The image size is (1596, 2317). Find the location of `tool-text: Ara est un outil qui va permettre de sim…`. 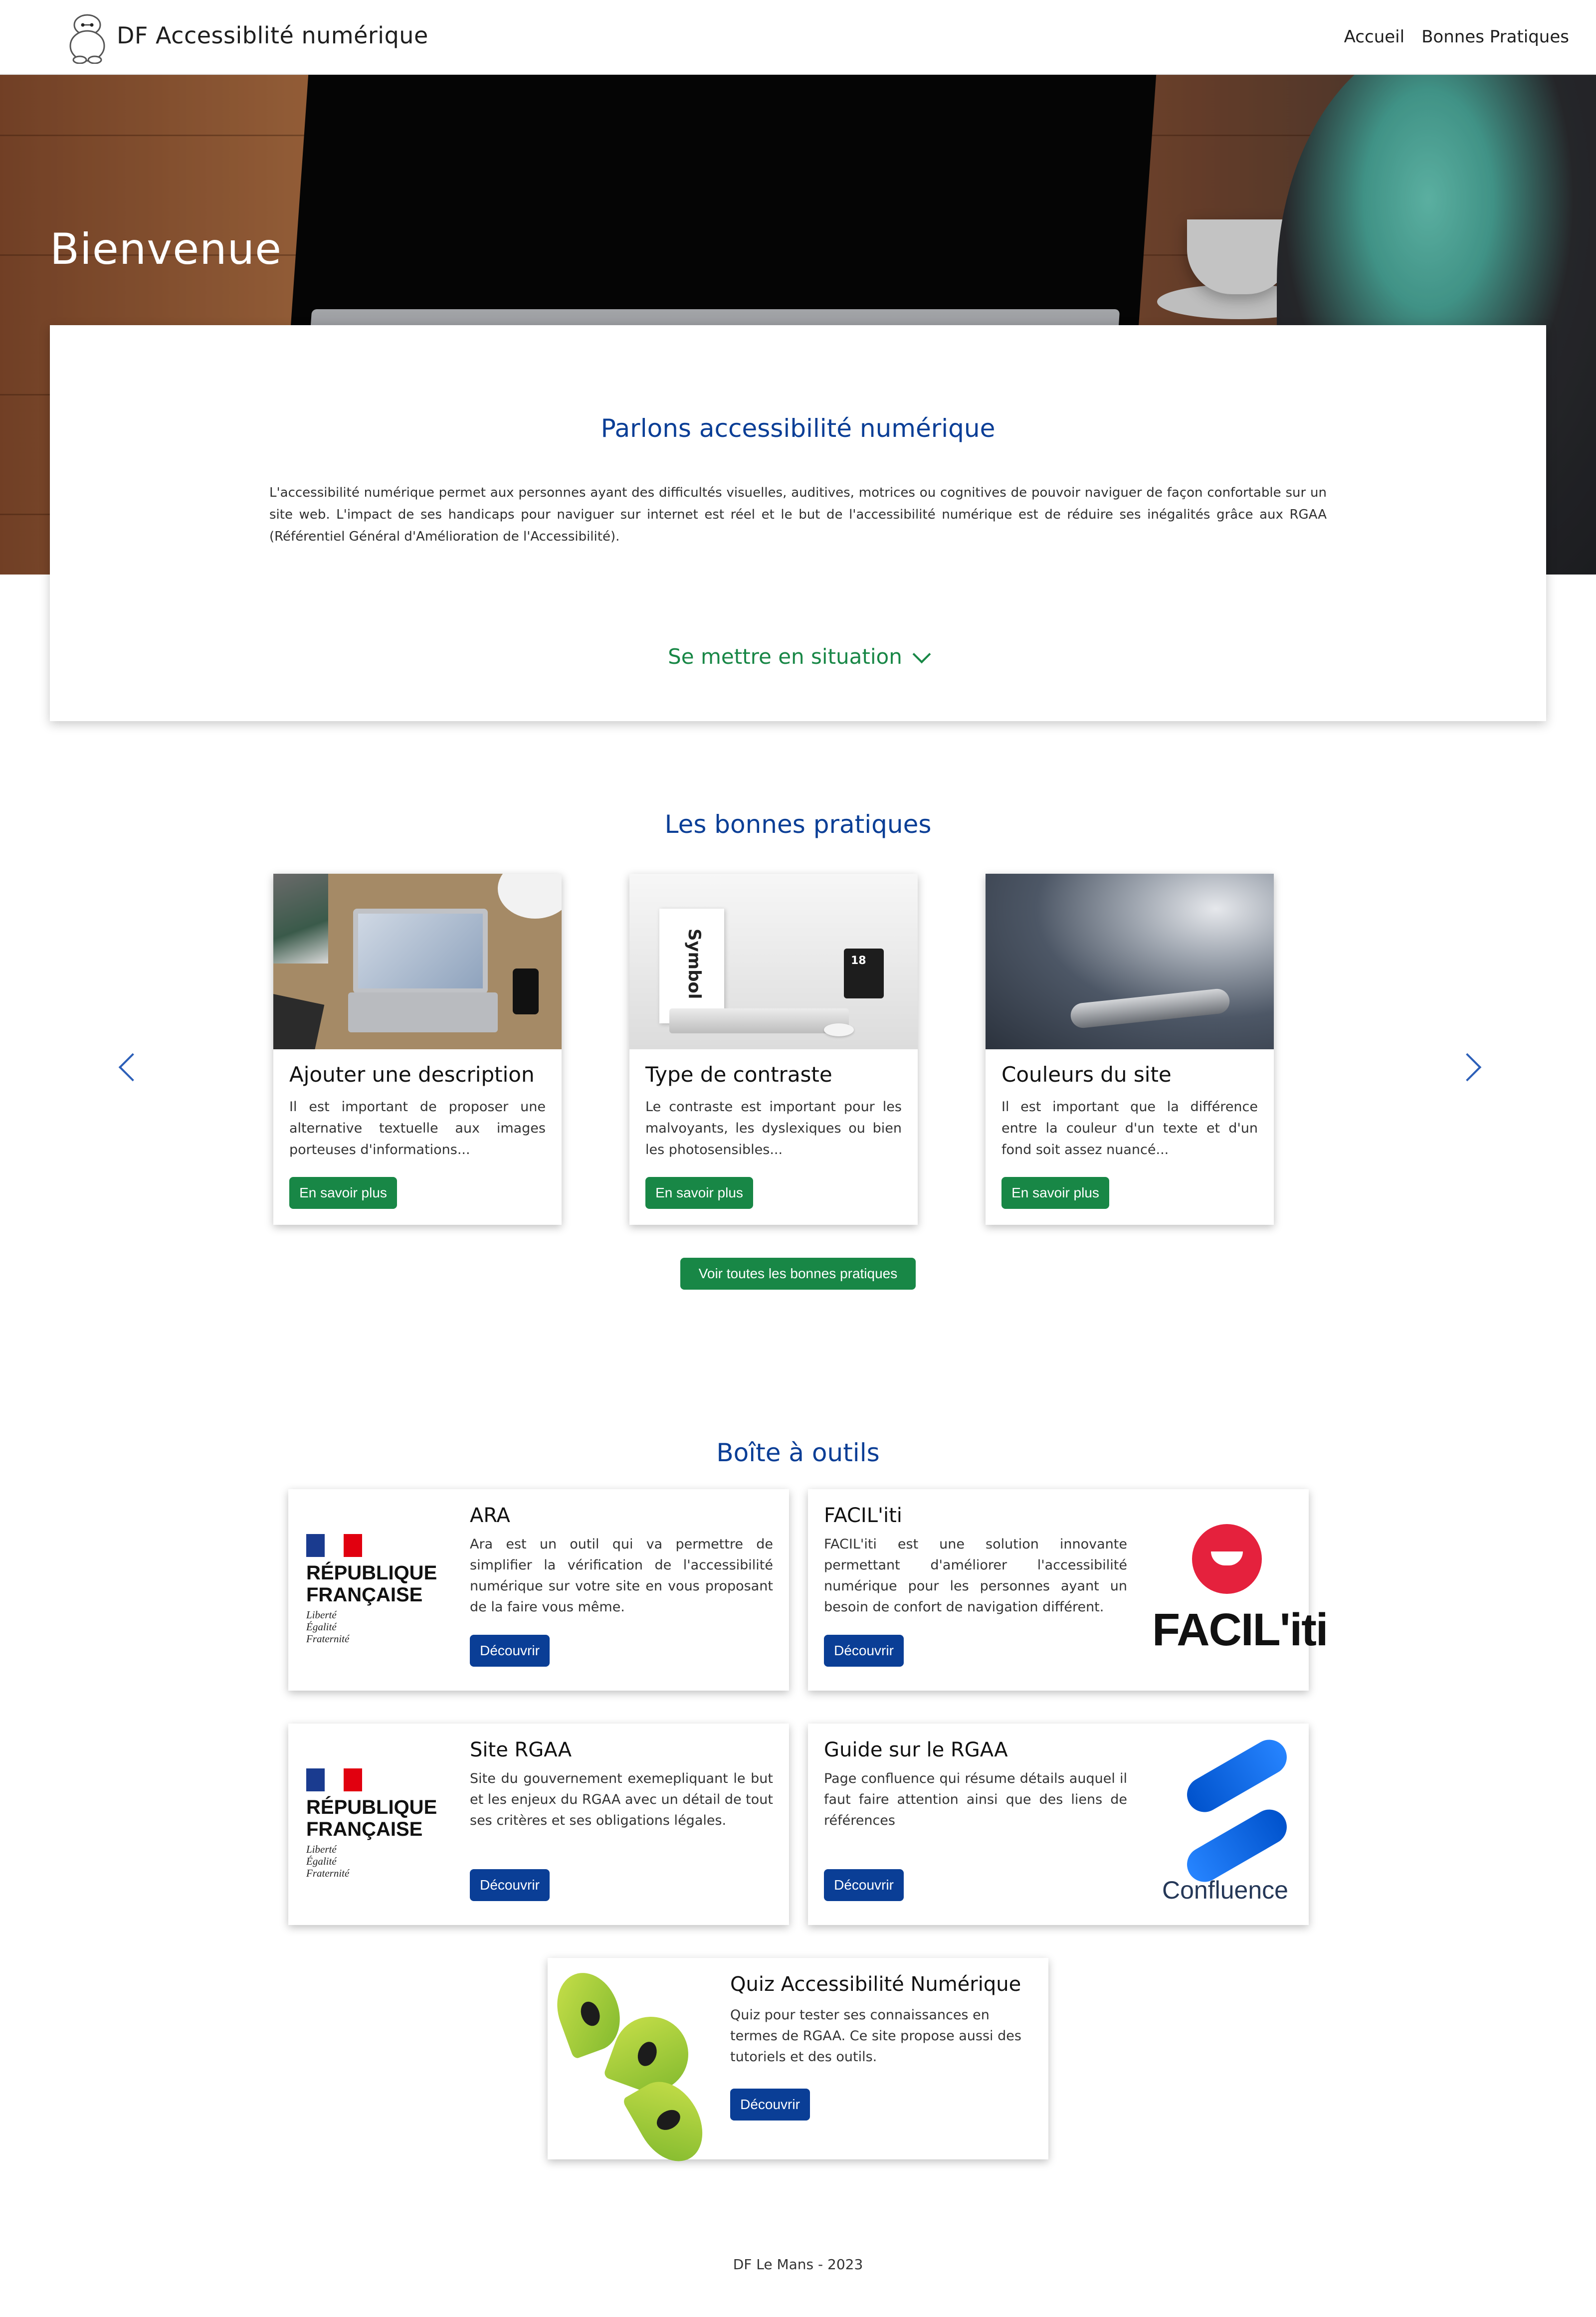

tool-text: Ara est un outil qui va permettre de sim… is located at coordinates (621, 1576).